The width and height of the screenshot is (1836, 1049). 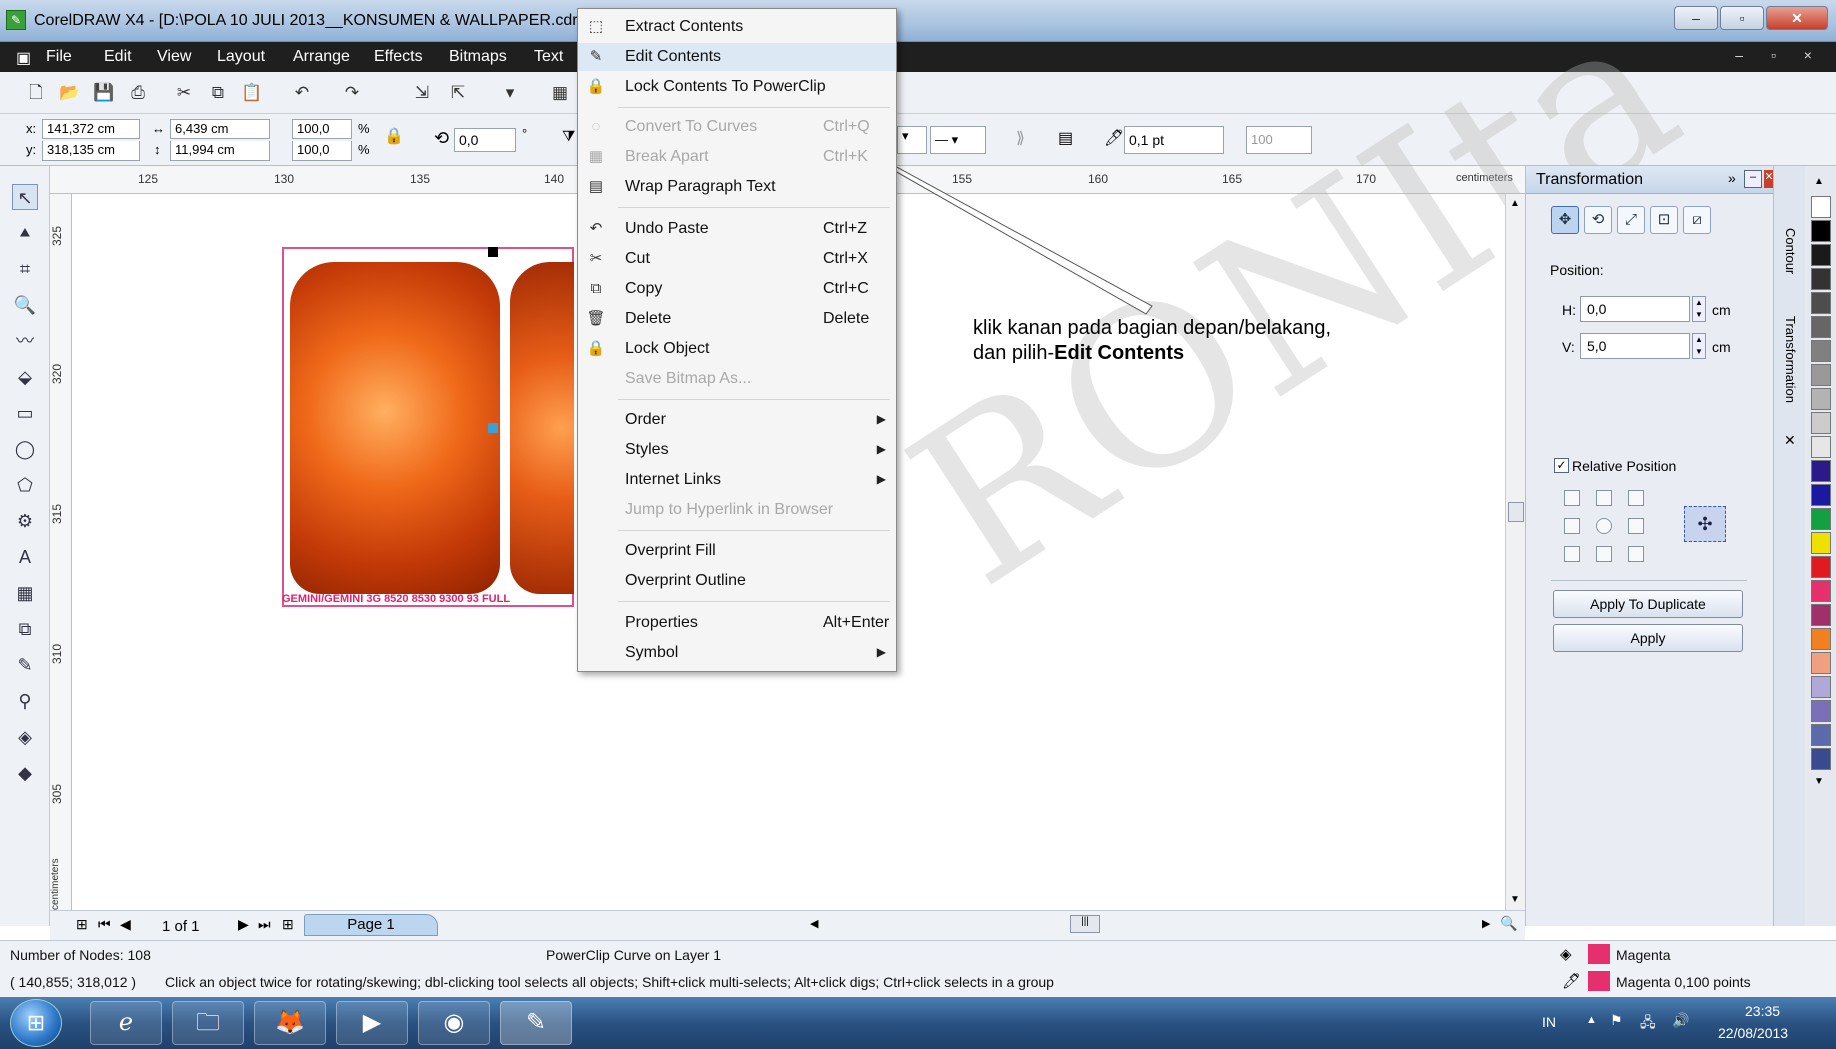 What do you see at coordinates (395, 428) in the screenshot?
I see `phone-skin-front` at bounding box center [395, 428].